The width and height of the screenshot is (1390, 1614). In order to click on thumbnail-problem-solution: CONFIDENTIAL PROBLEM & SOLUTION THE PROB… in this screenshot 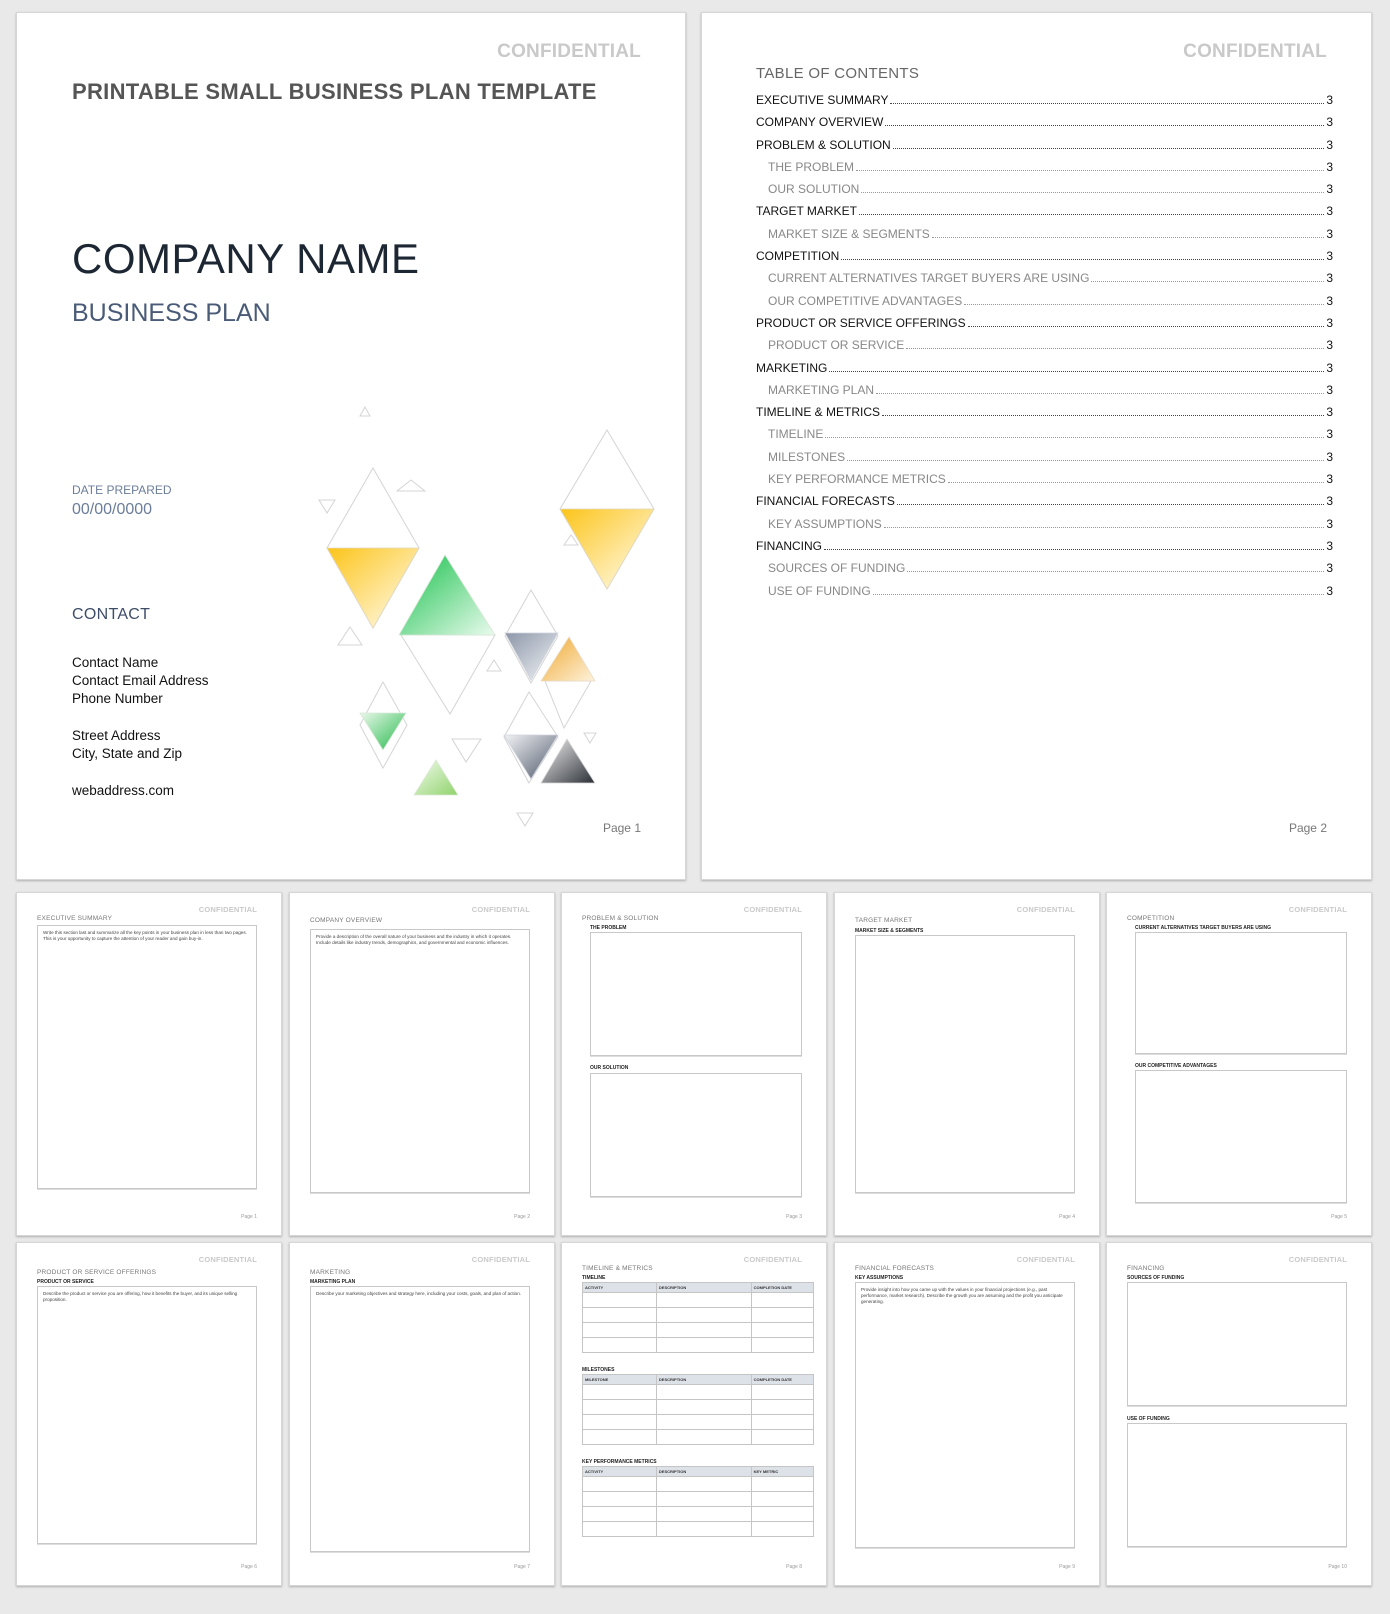, I will do `click(694, 1064)`.